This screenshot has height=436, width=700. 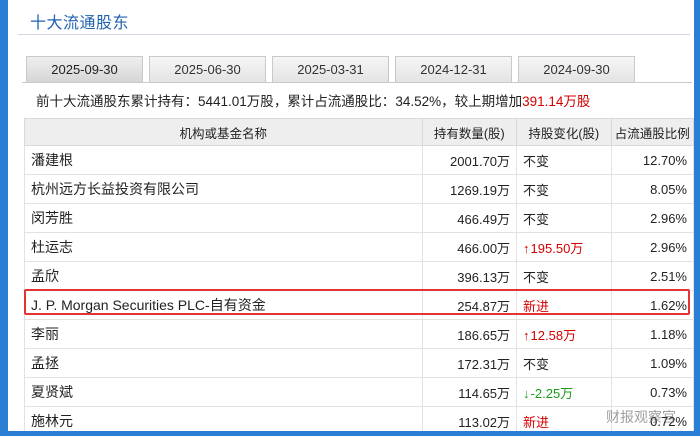 What do you see at coordinates (641, 417) in the screenshot?
I see `watermark: 财报观察官` at bounding box center [641, 417].